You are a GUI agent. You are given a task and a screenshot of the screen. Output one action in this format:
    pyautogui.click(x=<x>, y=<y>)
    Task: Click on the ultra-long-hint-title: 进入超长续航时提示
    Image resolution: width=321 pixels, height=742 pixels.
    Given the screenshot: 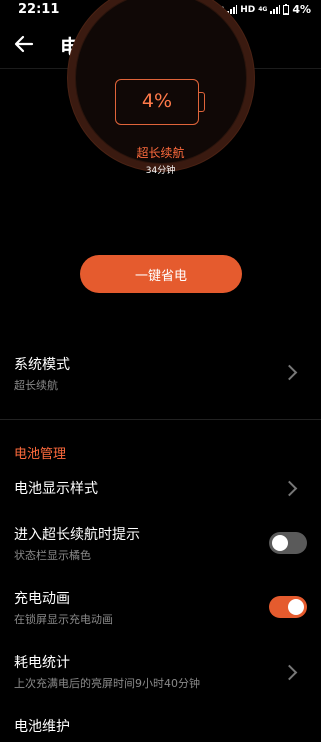 What is the action you would take?
    pyautogui.click(x=77, y=535)
    